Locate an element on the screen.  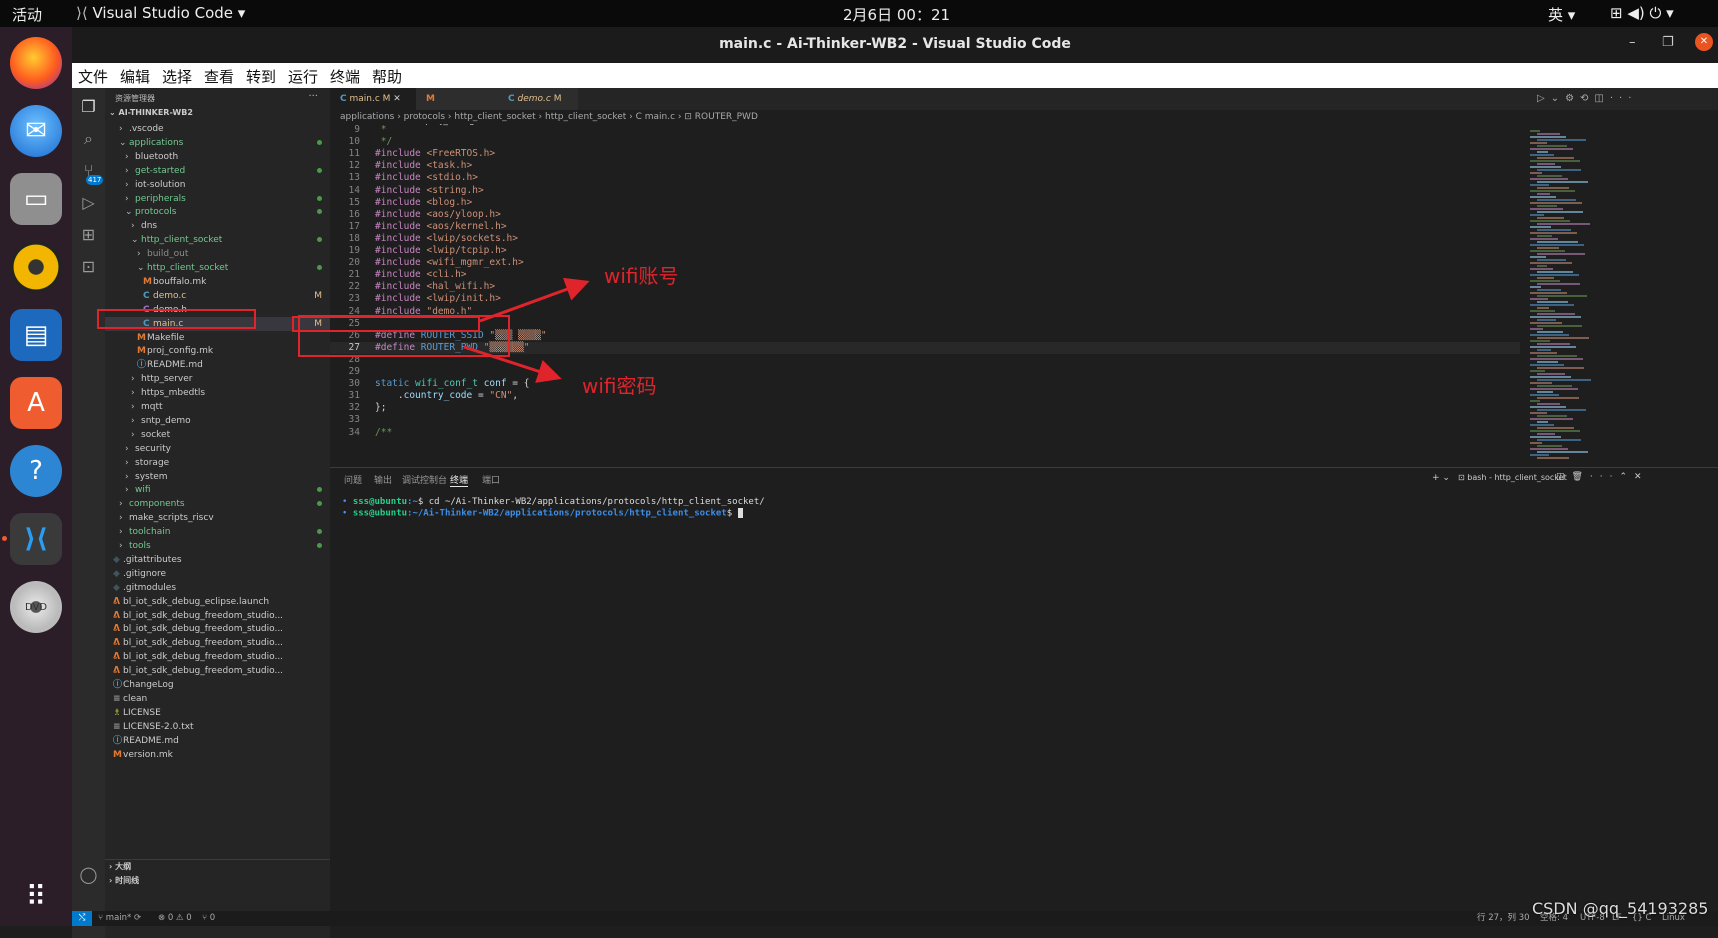
dock: ✉ ▭ ▤ A ? ⟩⟨ DVD ⠿ is located at coordinates (36, 476).